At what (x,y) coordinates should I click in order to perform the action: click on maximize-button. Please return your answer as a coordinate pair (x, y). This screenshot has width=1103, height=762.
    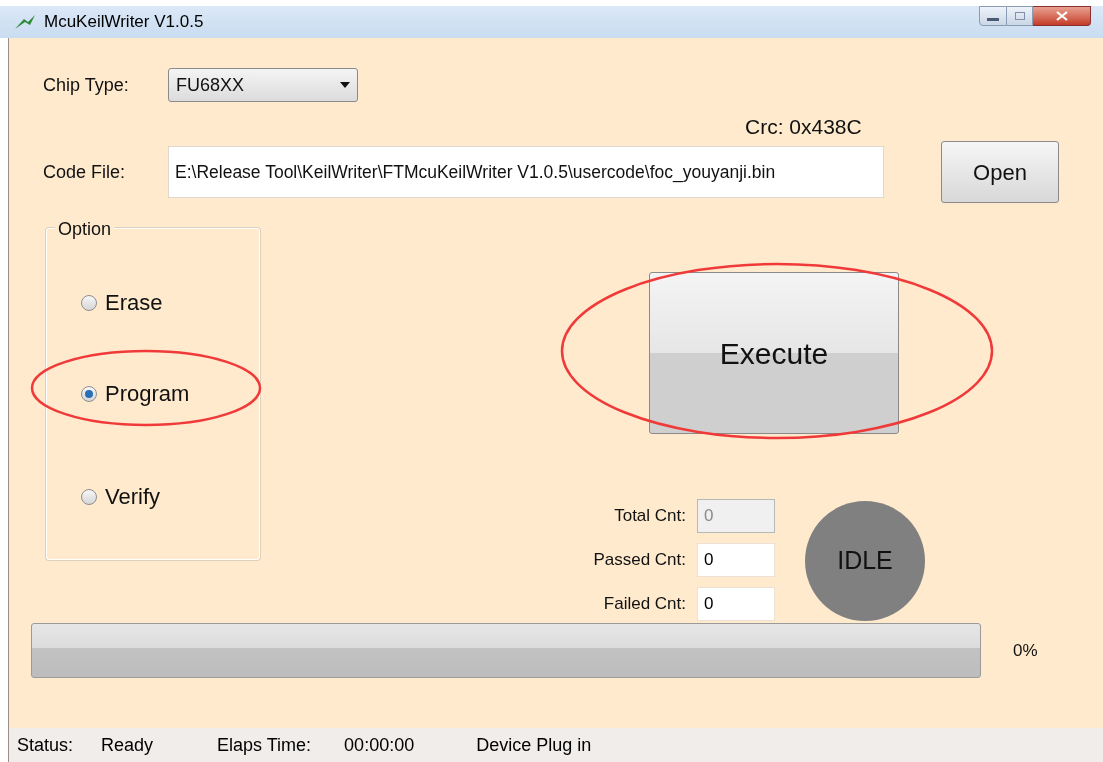
    Looking at the image, I should click on (1020, 16).